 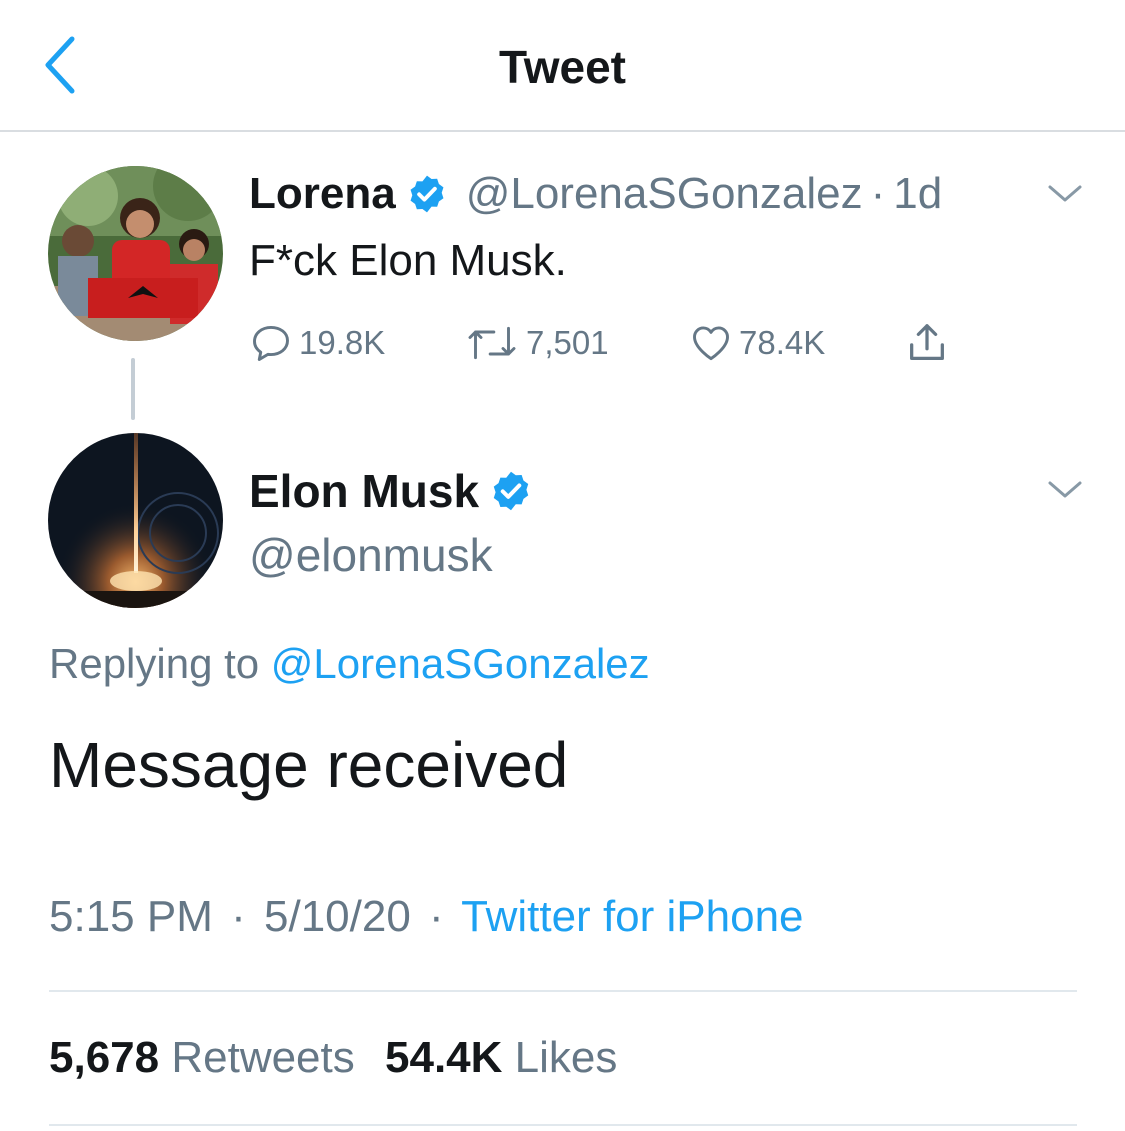 I want to click on page-title: Tweet, so click(x=562, y=67).